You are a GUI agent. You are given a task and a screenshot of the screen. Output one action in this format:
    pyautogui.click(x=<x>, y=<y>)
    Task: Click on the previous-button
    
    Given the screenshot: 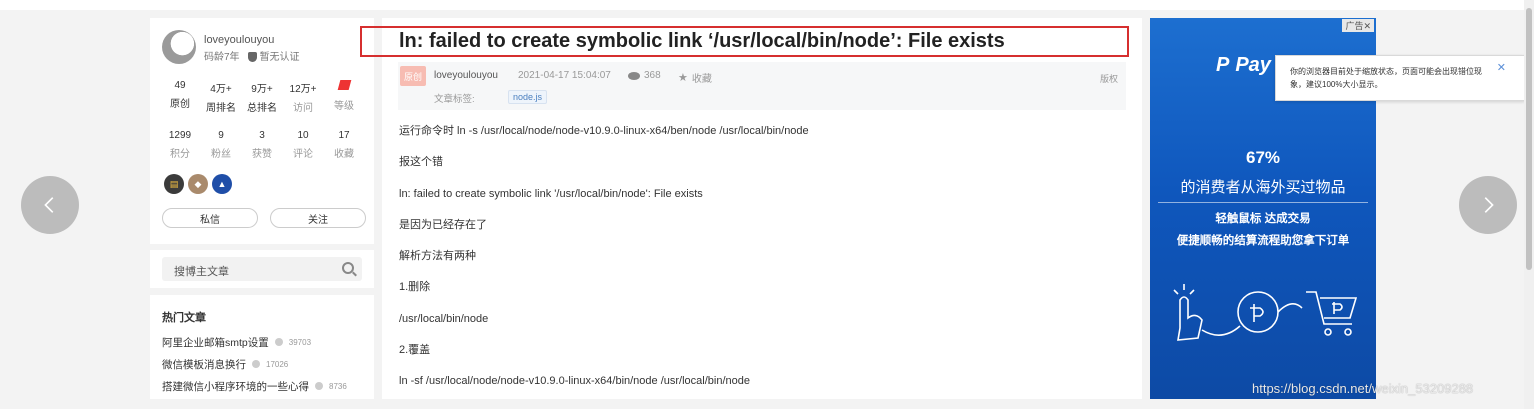 What is the action you would take?
    pyautogui.click(x=50, y=205)
    